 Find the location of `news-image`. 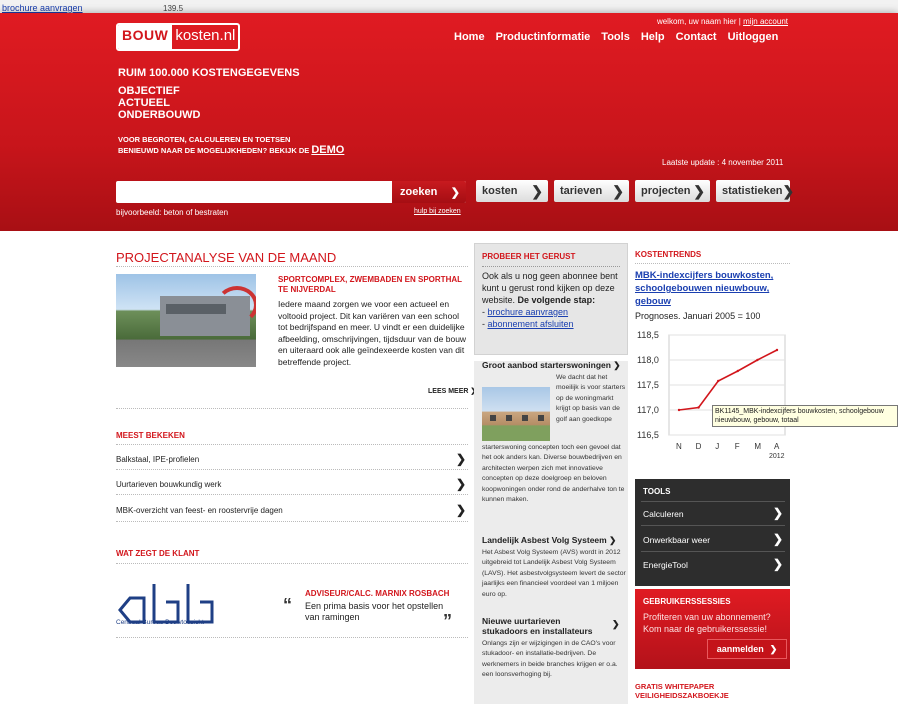

news-image is located at coordinates (516, 414).